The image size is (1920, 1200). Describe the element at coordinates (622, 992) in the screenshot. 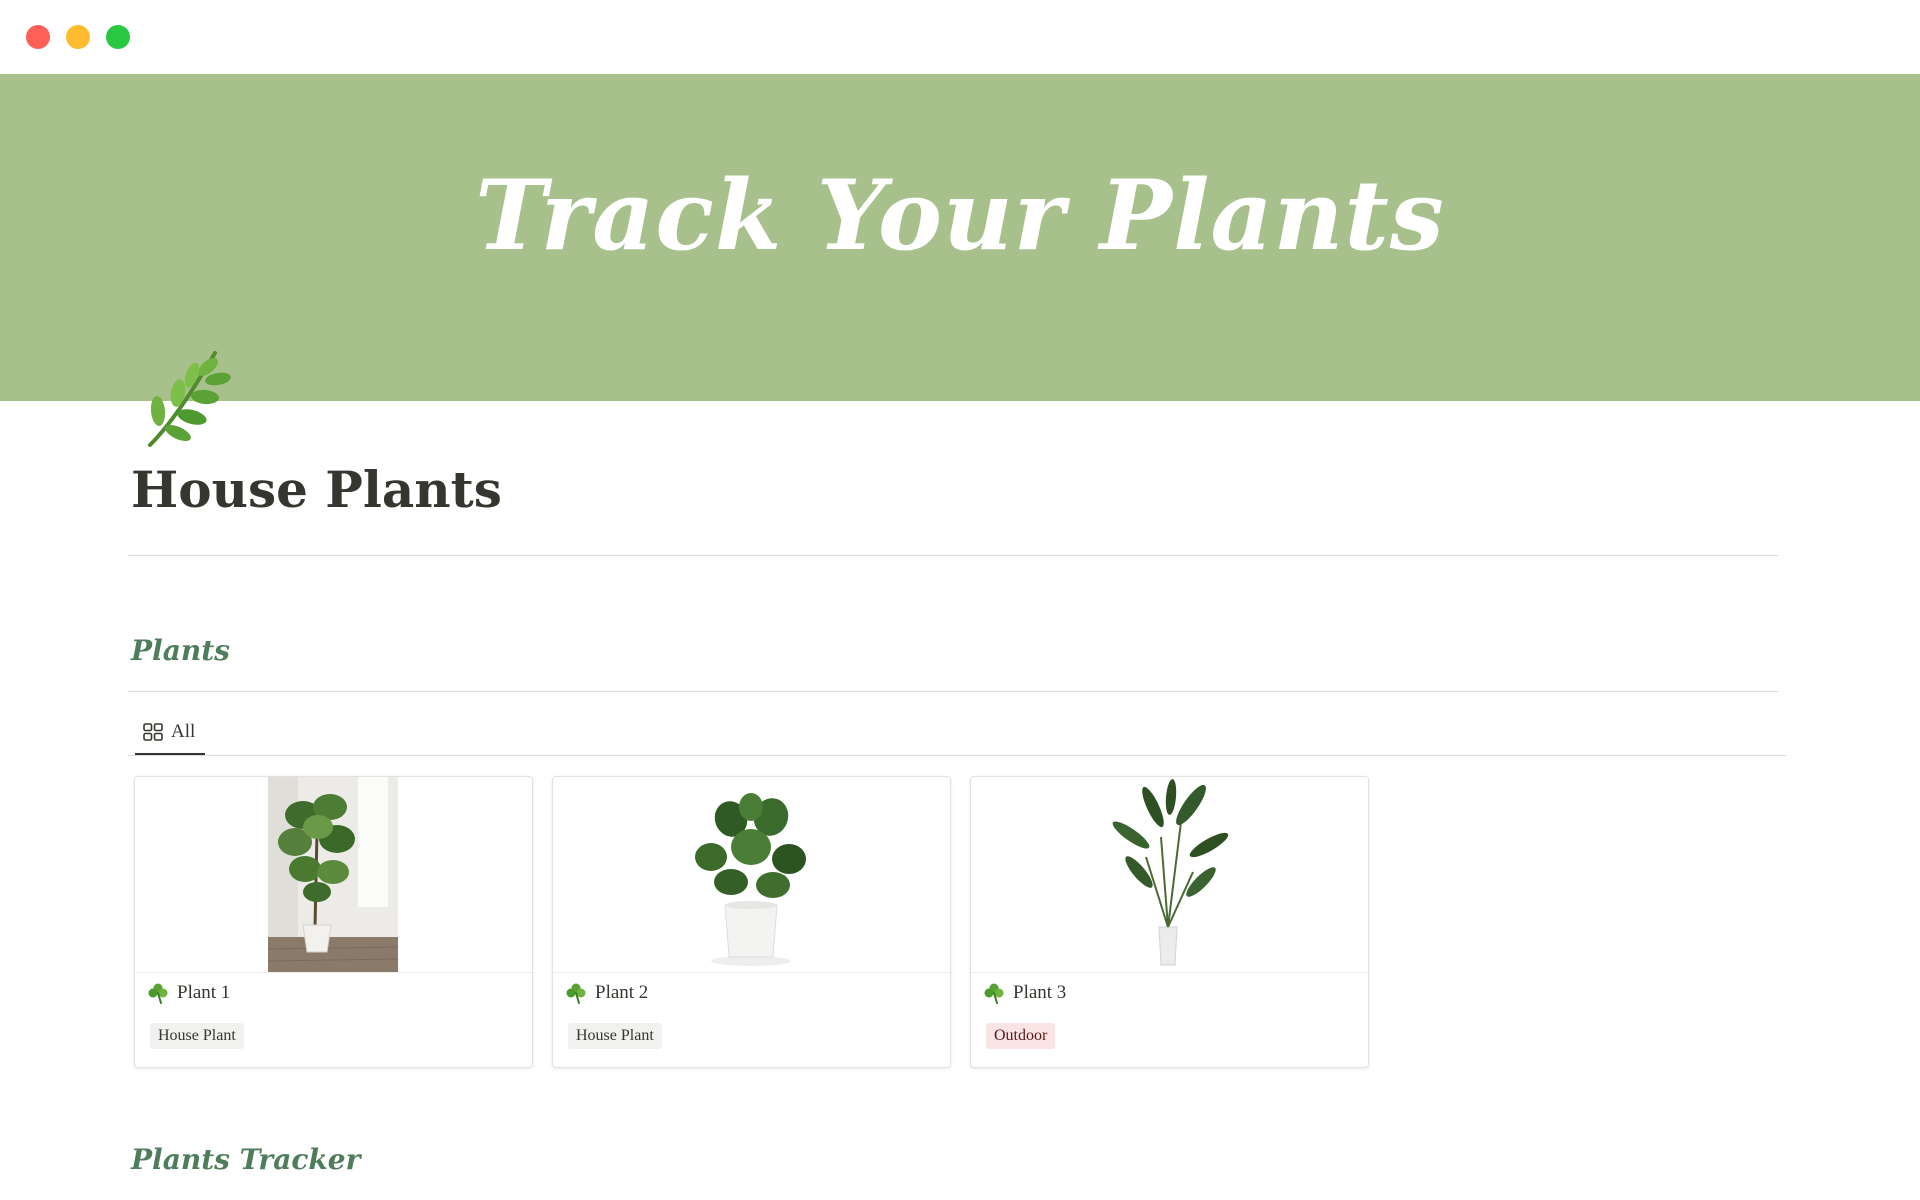

I see `card-title: Plant 2` at that location.